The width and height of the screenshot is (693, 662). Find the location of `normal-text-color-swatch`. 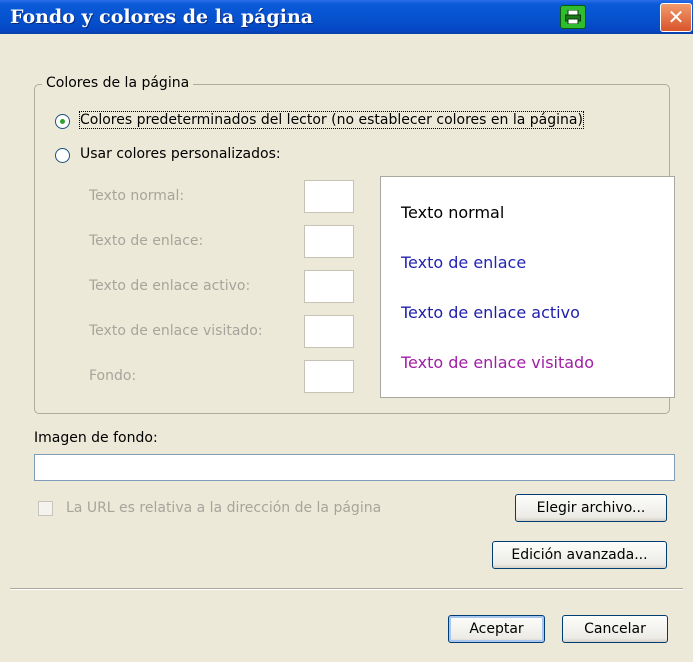

normal-text-color-swatch is located at coordinates (329, 196).